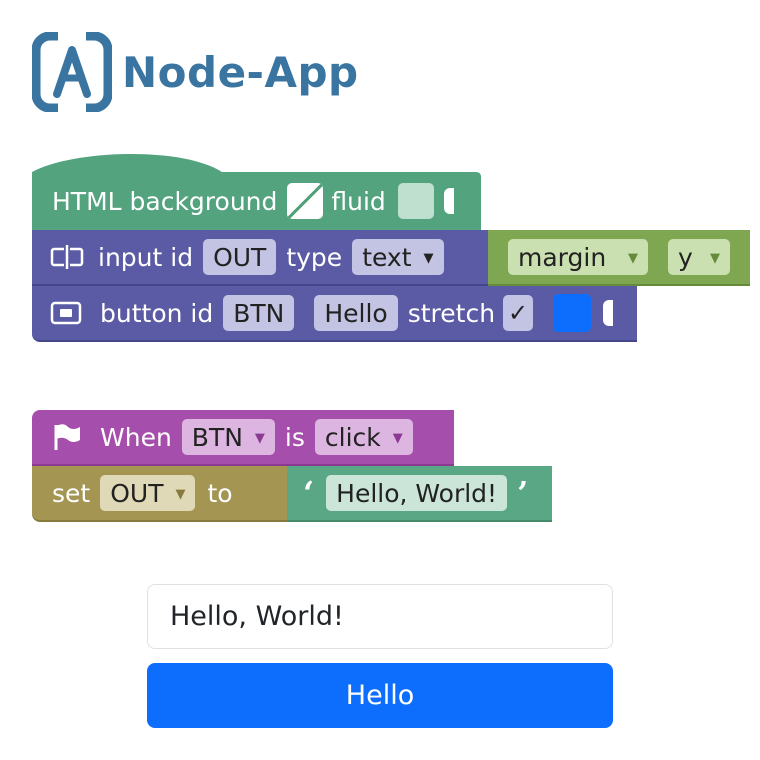 The height and width of the screenshot is (760, 760). I want to click on event-target-dropdown: BTN ▼, so click(228, 437).